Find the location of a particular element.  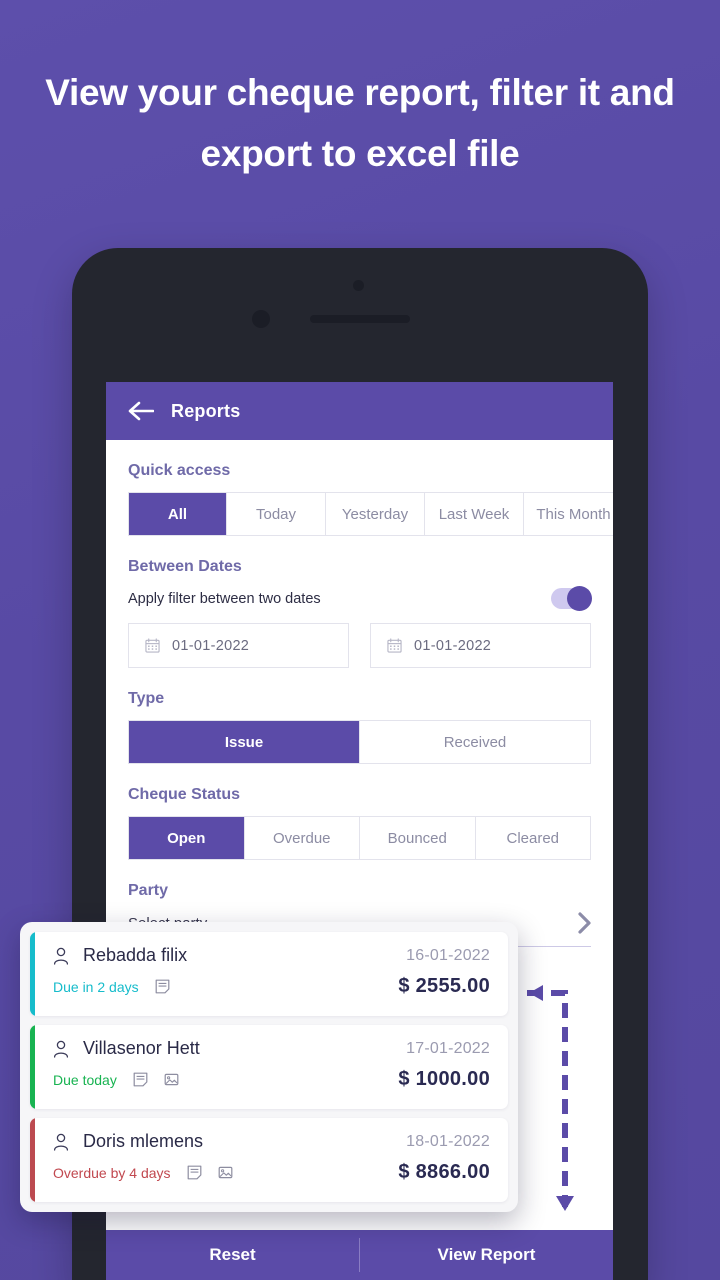

list-item-top: Doris mlemens 18-01-2022 is located at coordinates (271, 1141).